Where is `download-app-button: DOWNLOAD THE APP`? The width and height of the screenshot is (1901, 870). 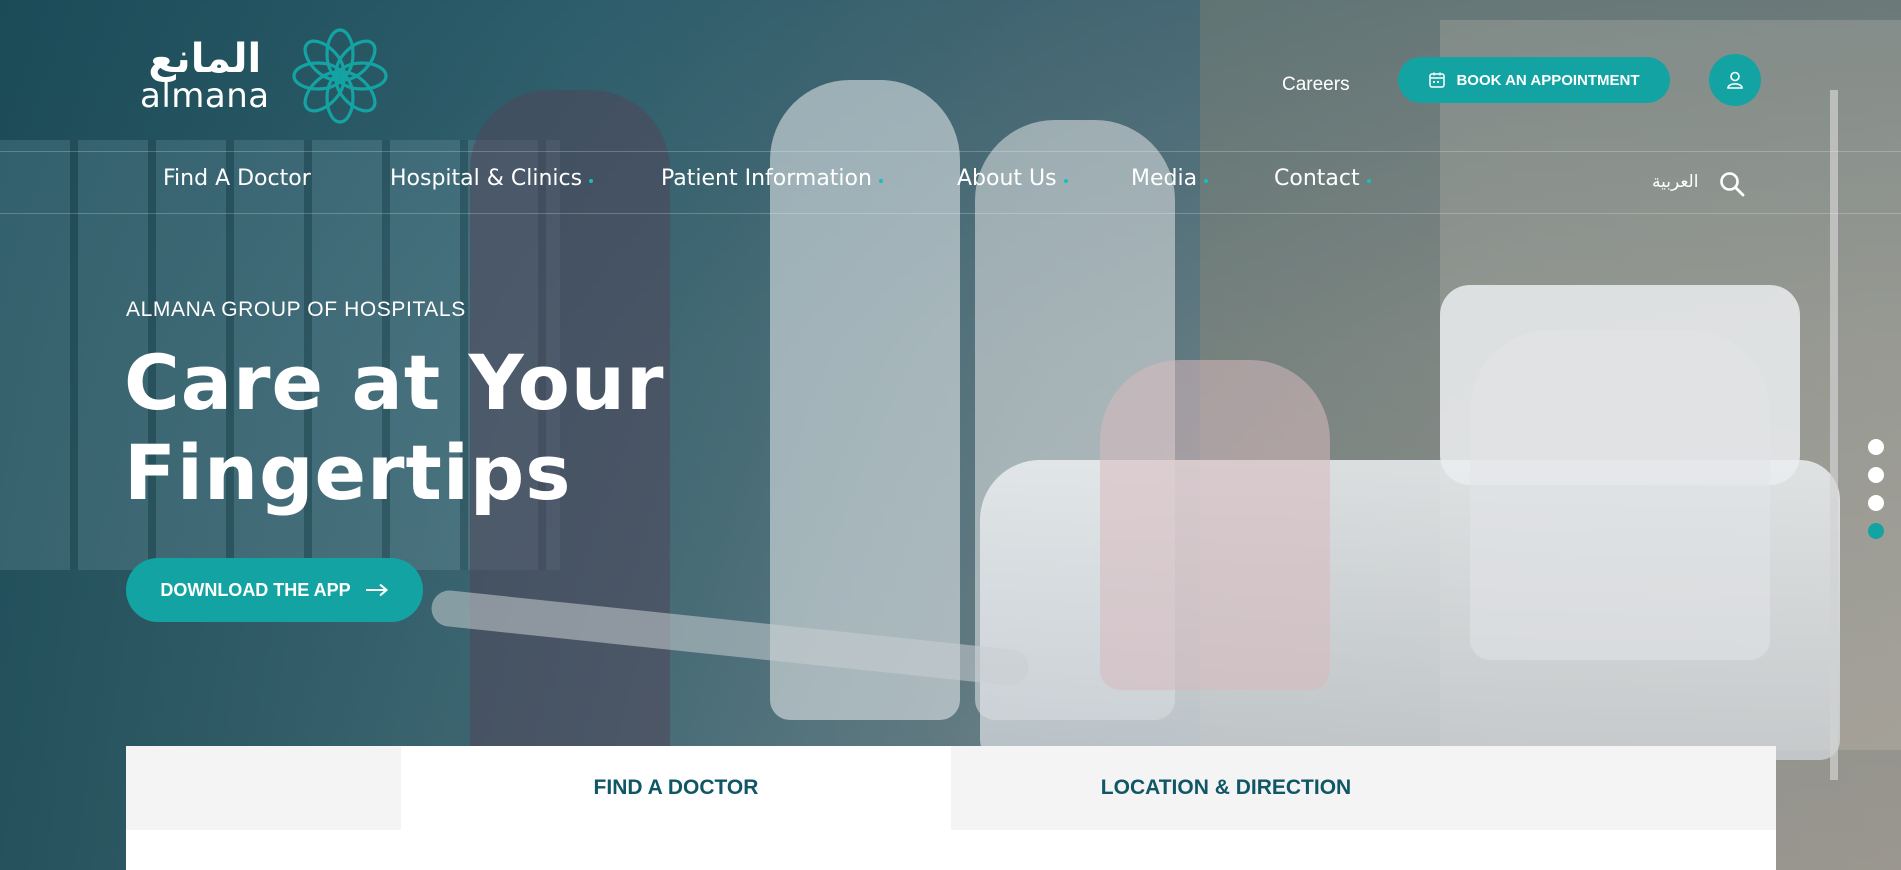 download-app-button: DOWNLOAD THE APP is located at coordinates (274, 590).